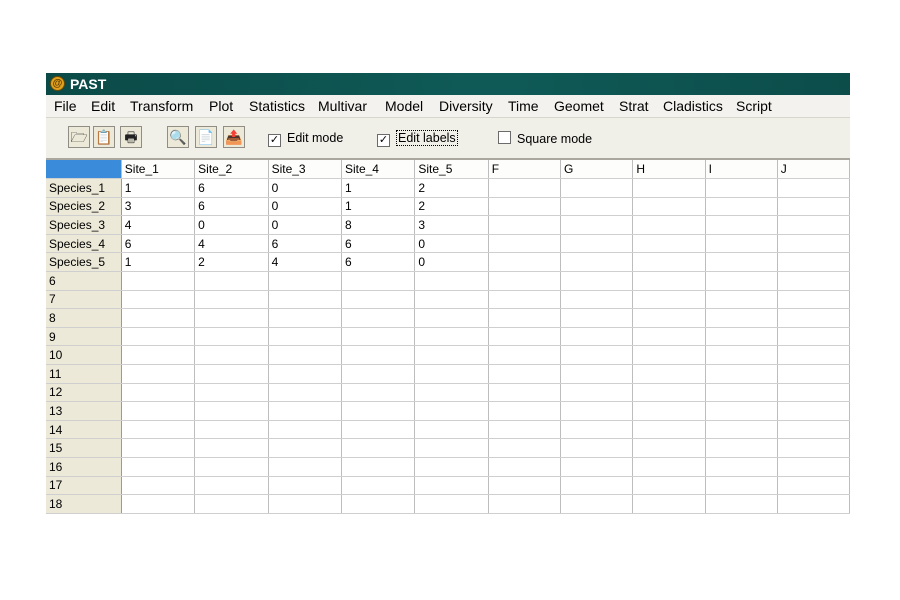 The height and width of the screenshot is (600, 900). Describe the element at coordinates (84, 281) in the screenshot. I see `row-header: 6` at that location.